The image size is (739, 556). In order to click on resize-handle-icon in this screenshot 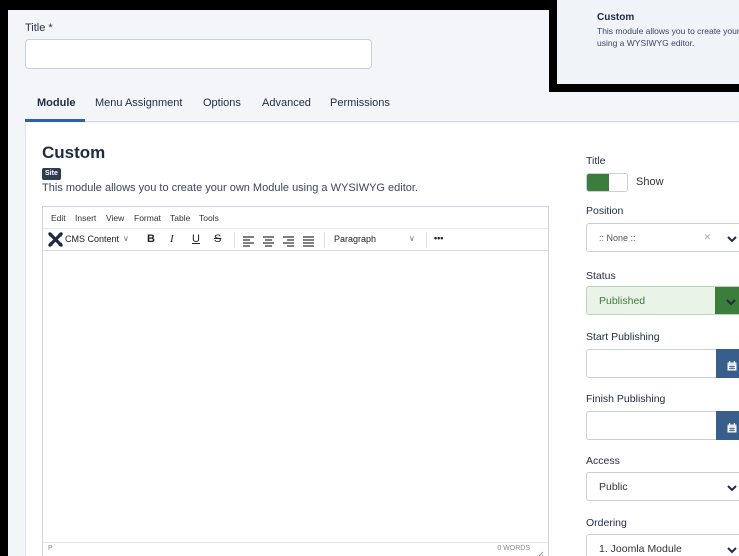, I will do `click(540, 551)`.